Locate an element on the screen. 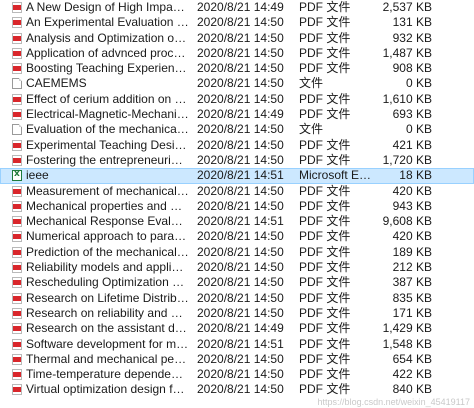 The width and height of the screenshot is (474, 408). file-size: 2,537 KB is located at coordinates (407, 7).